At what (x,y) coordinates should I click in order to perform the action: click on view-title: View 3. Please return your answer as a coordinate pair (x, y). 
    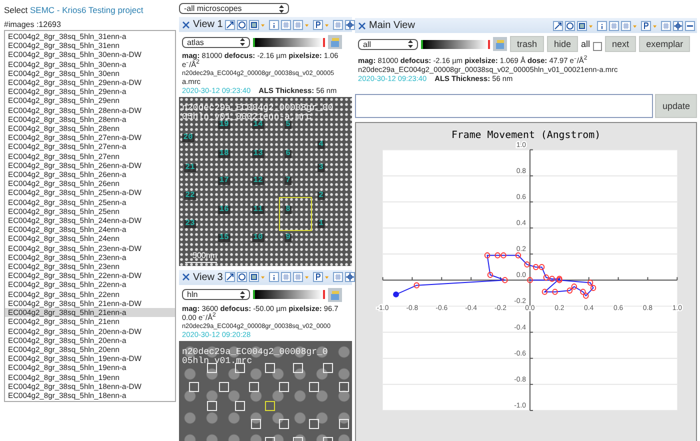
    Looking at the image, I should click on (208, 277).